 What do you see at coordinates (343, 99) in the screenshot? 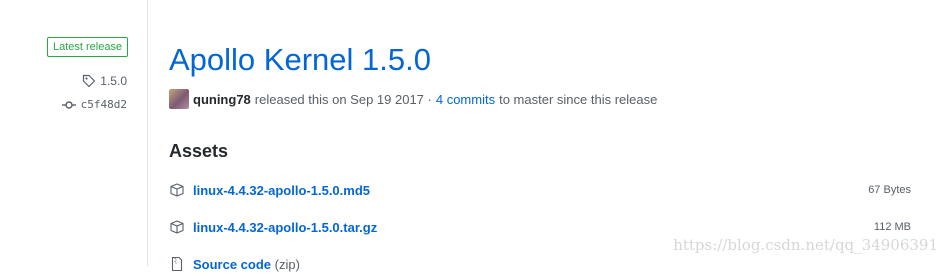
I see `released-text: released this on Sep 19 2017 ·` at bounding box center [343, 99].